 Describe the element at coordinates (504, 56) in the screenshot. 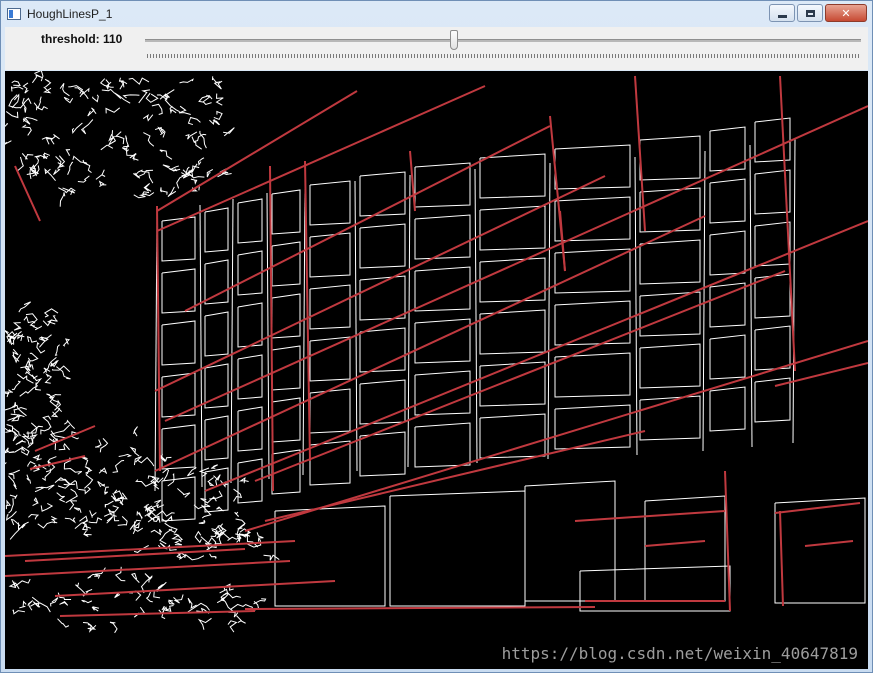

I see `threshold-slider-ticks` at that location.